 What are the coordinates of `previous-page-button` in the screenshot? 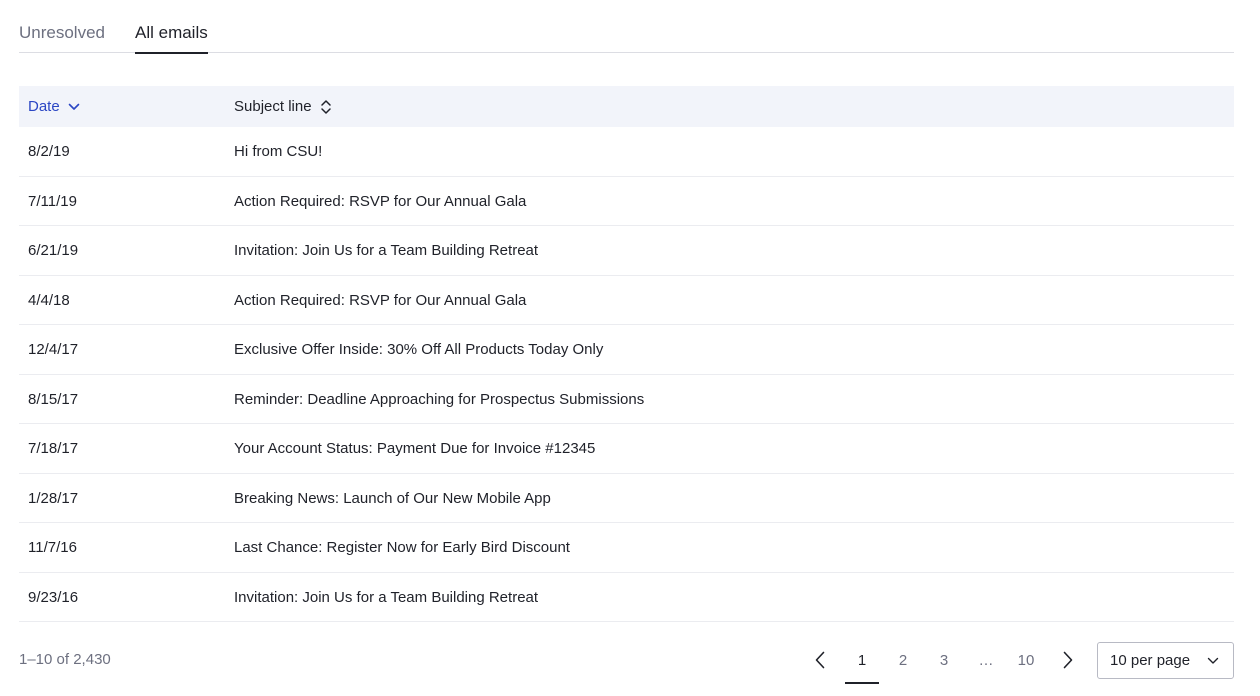 It's located at (820, 660).